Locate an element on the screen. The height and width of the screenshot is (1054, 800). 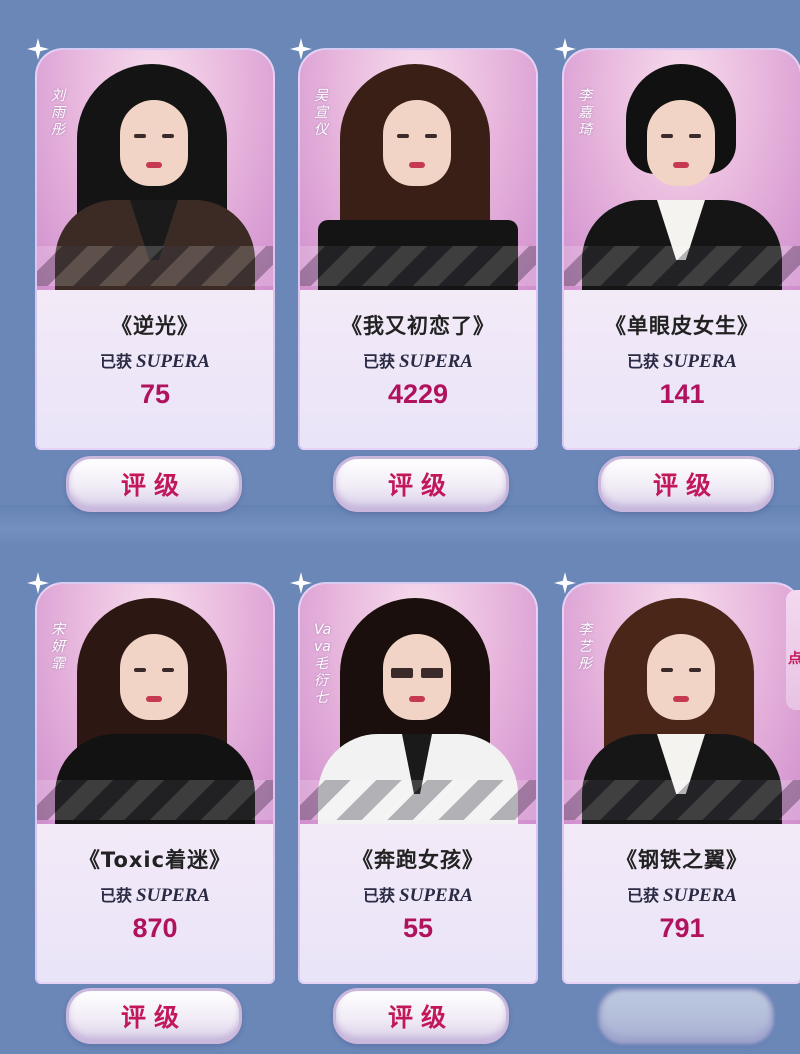
song-title: 《Toxic着迷》 is located at coordinates (155, 860).